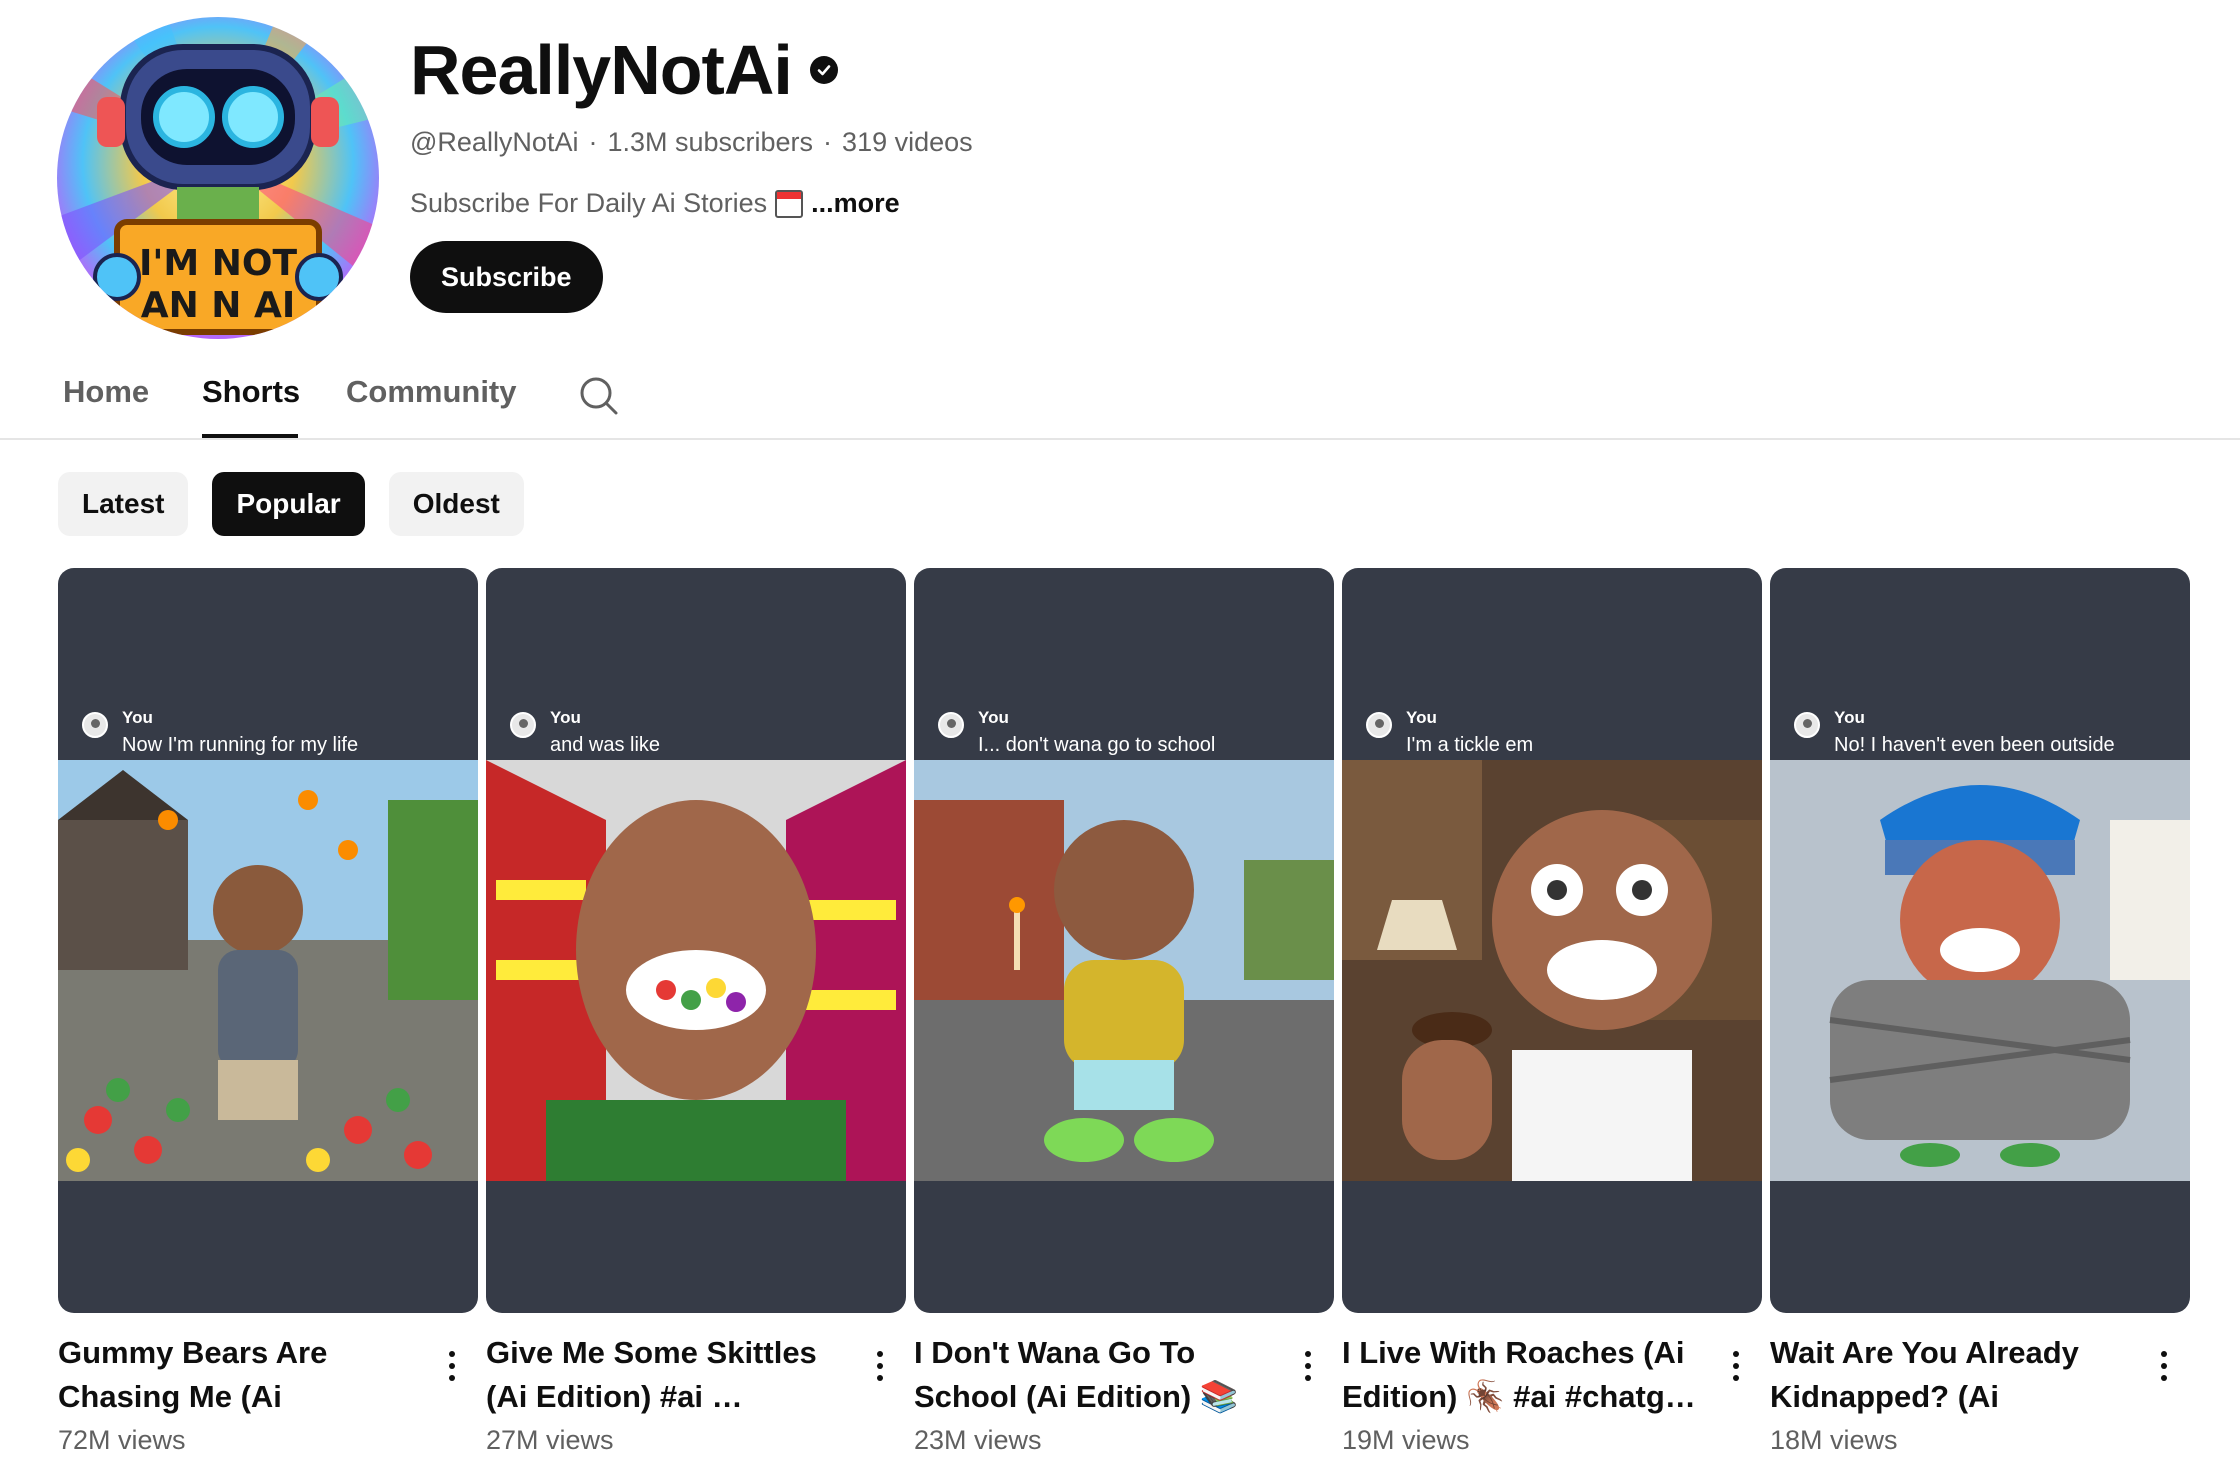  What do you see at coordinates (855, 203) in the screenshot?
I see `more-link: ...more` at bounding box center [855, 203].